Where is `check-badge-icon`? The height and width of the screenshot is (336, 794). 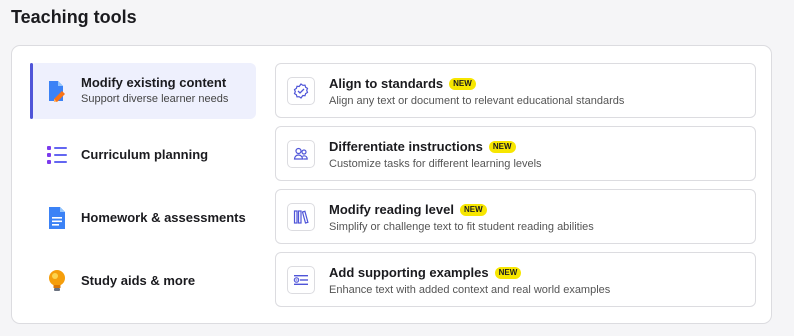 check-badge-icon is located at coordinates (301, 91).